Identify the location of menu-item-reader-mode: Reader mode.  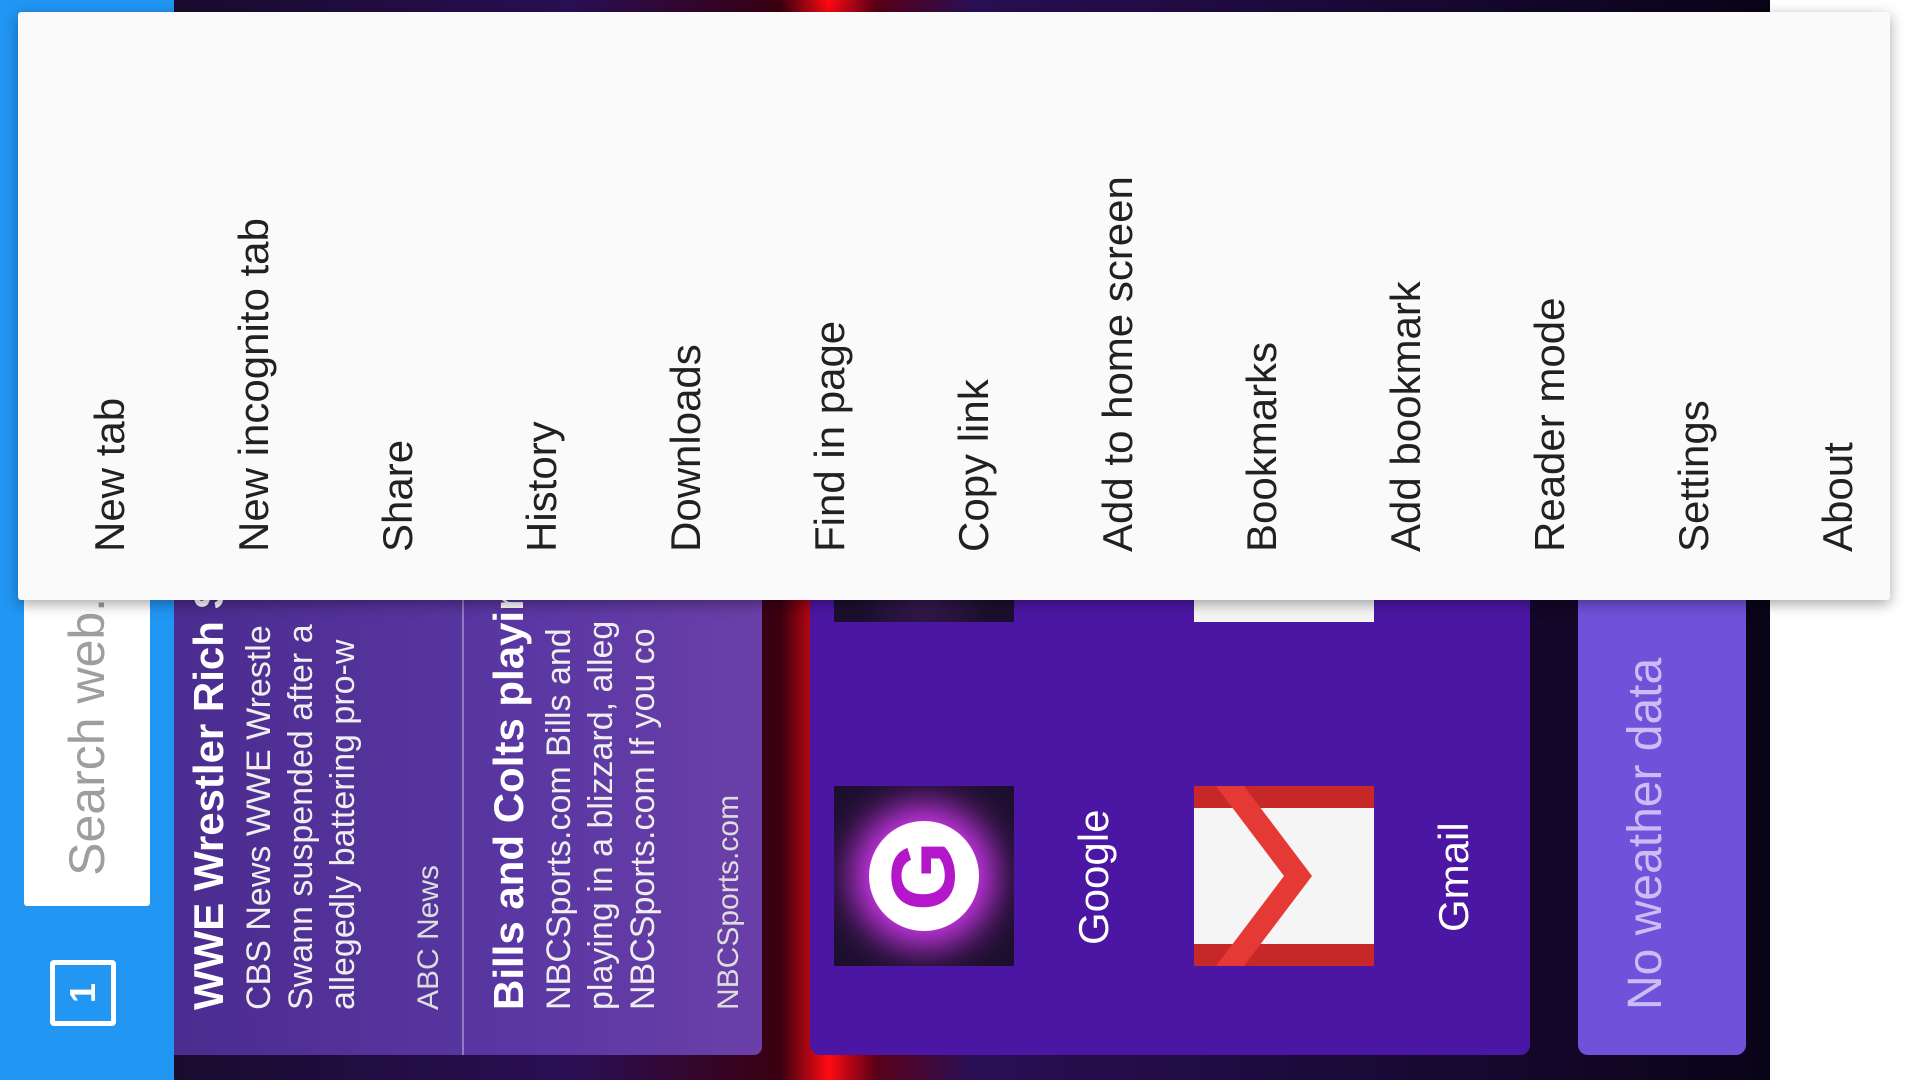
(1550, 306).